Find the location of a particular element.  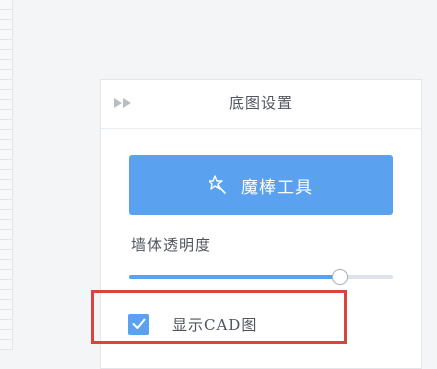

show-cad-label: 显示CAD图 is located at coordinates (215, 324).